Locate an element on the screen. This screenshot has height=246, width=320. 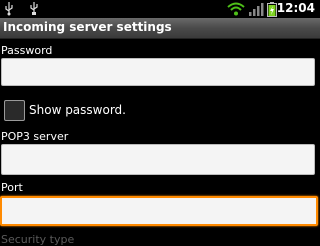
battery-charging-icon is located at coordinates (272, 9).